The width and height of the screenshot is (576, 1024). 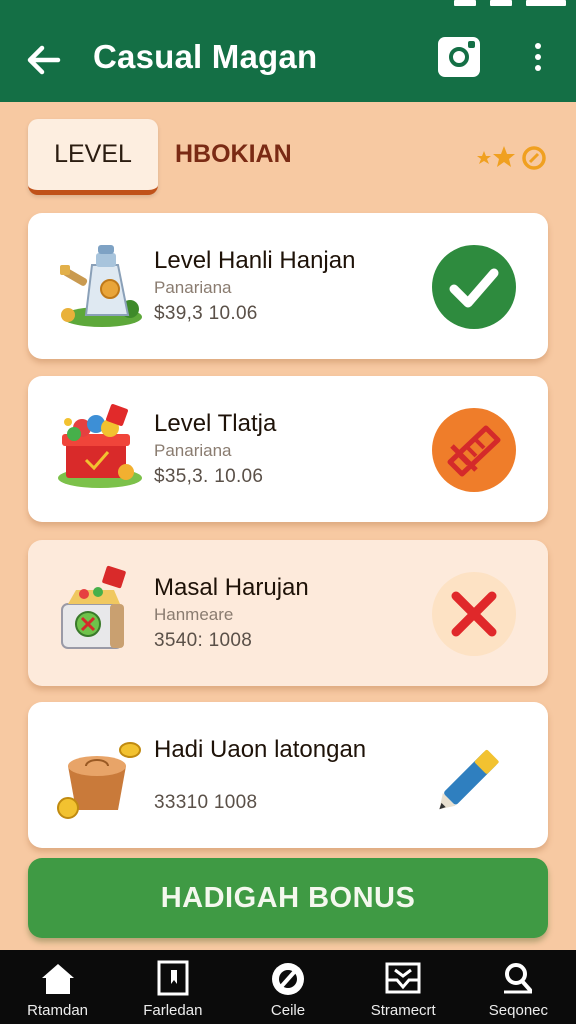 What do you see at coordinates (538, 58) in the screenshot?
I see `more-options-button` at bounding box center [538, 58].